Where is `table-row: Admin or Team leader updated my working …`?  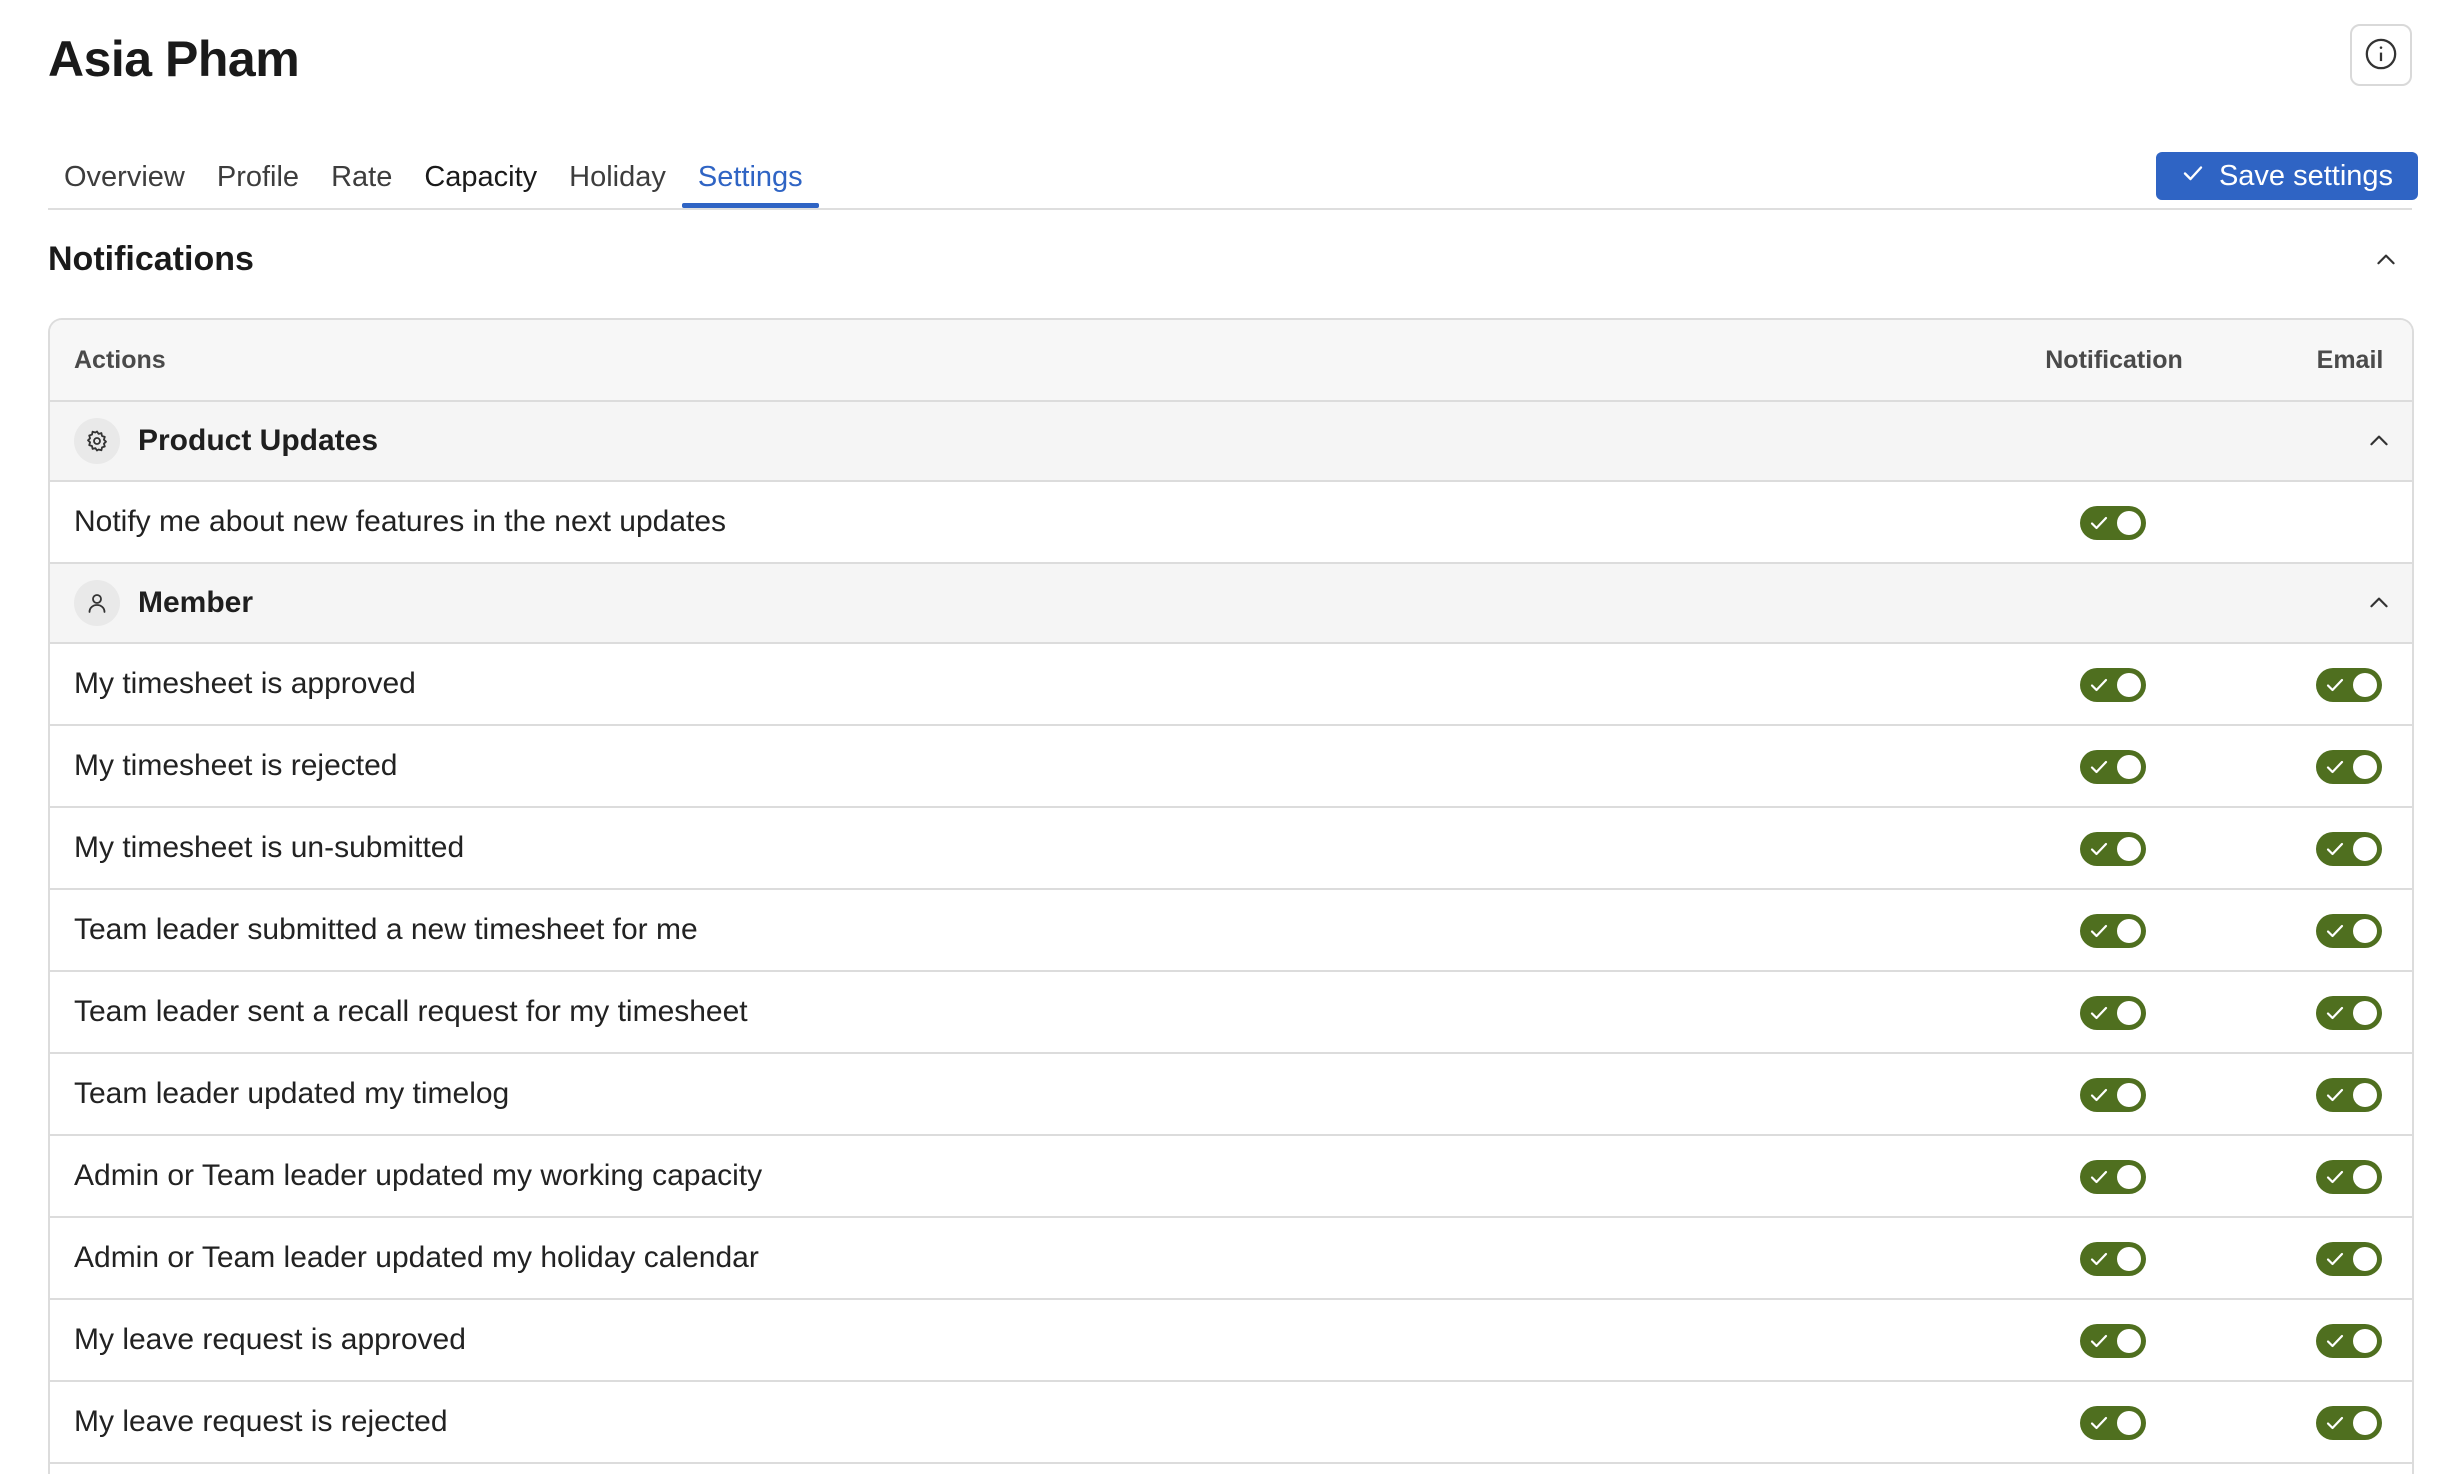
table-row: Admin or Team leader updated my working … is located at coordinates (1231, 1177).